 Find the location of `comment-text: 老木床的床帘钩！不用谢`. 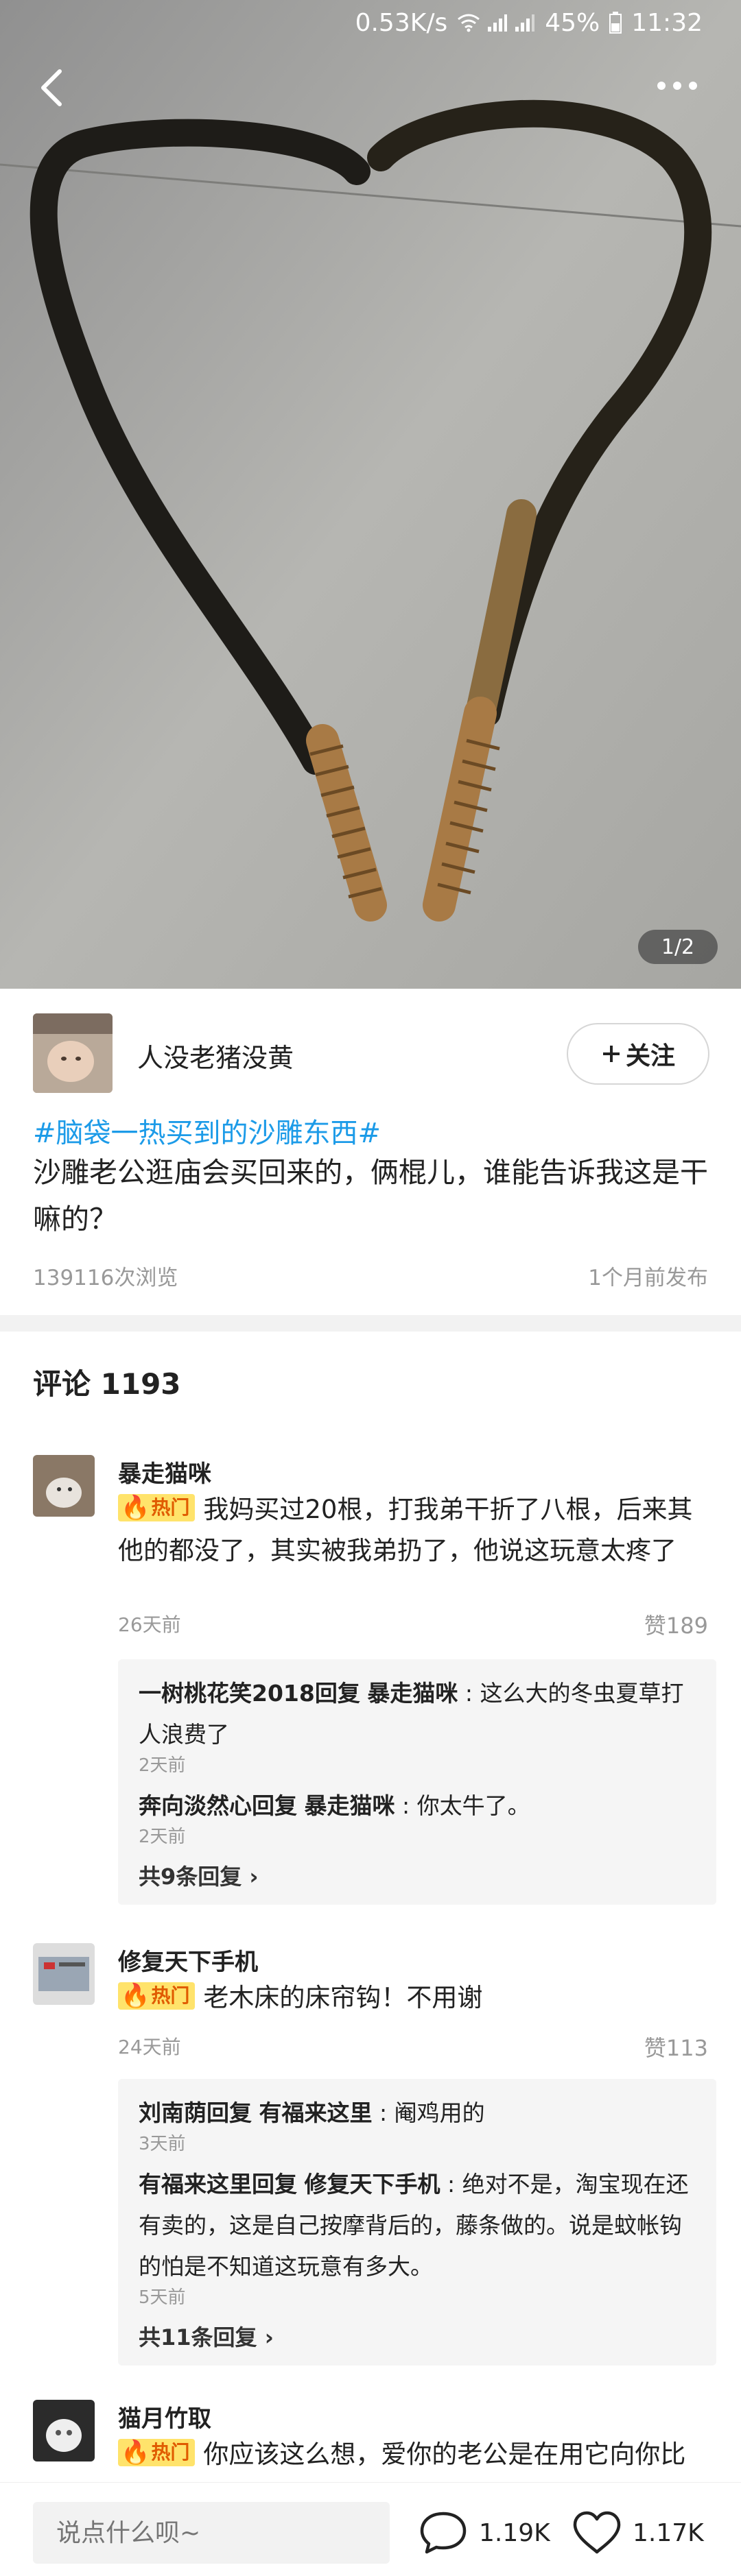

comment-text: 老木床的床帘钩！不用谢 is located at coordinates (343, 1998).